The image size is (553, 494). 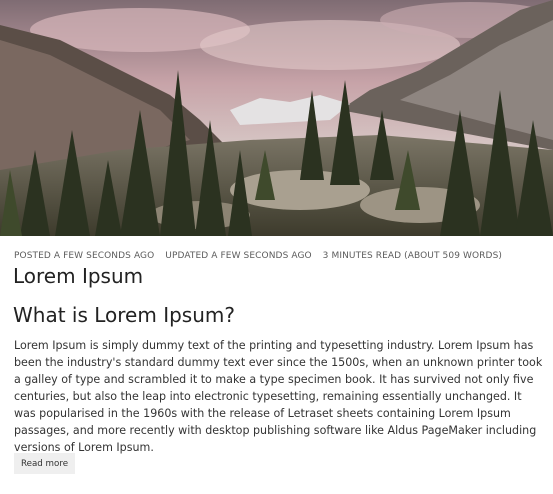 What do you see at coordinates (238, 256) in the screenshot?
I see `updated-time: UPDATED A FEW SECONDS AGO` at bounding box center [238, 256].